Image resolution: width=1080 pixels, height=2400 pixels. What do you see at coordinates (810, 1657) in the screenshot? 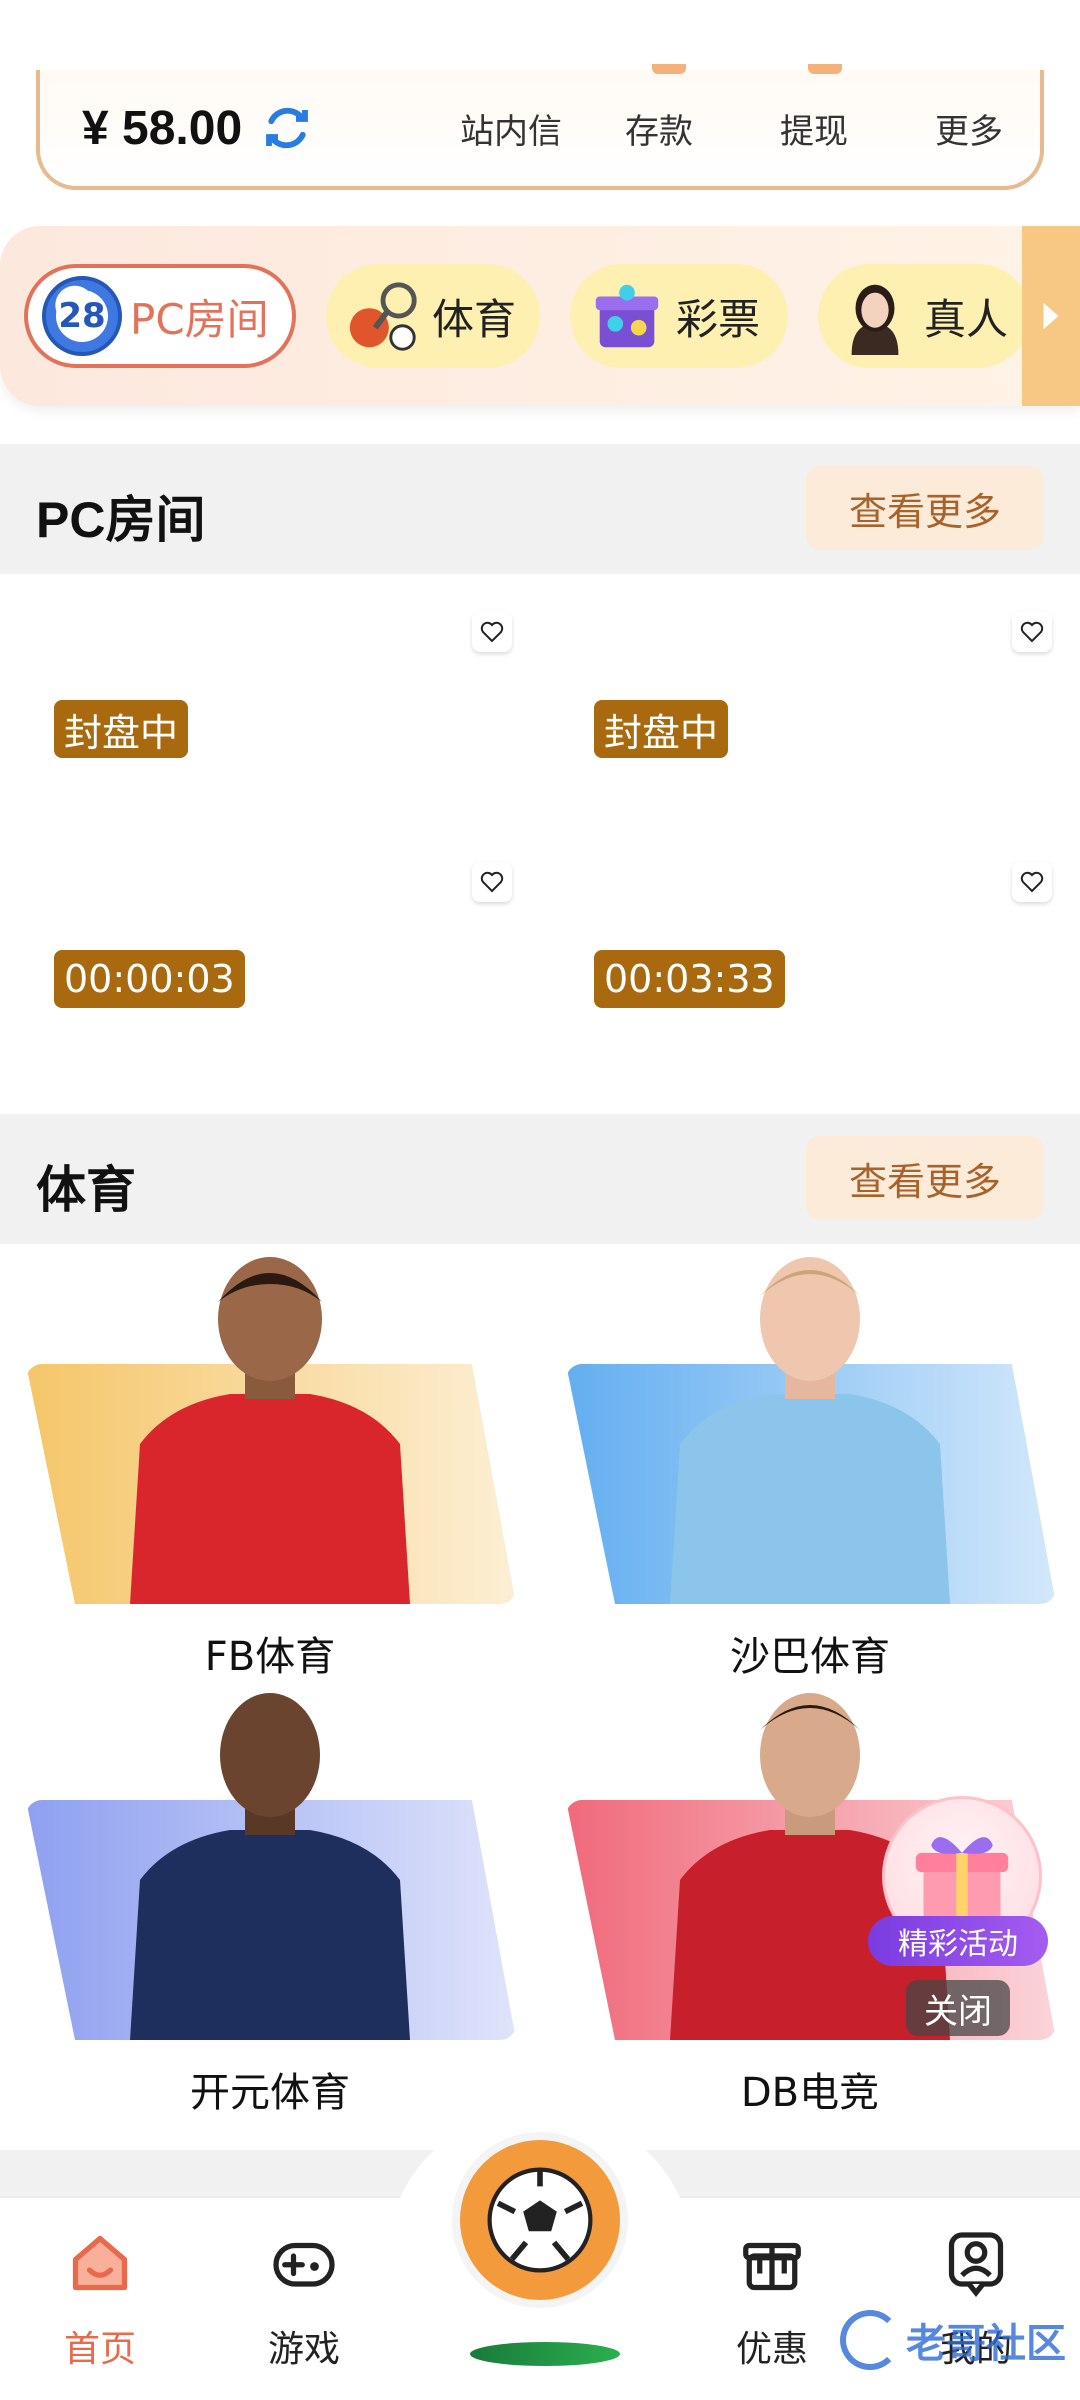
I see `sport-name: 沙巴体育` at bounding box center [810, 1657].